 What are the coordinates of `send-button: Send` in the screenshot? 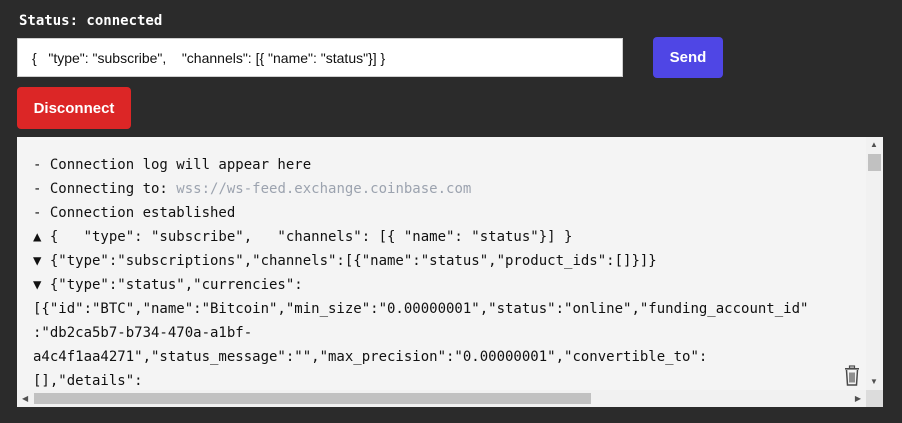 It's located at (688, 57).